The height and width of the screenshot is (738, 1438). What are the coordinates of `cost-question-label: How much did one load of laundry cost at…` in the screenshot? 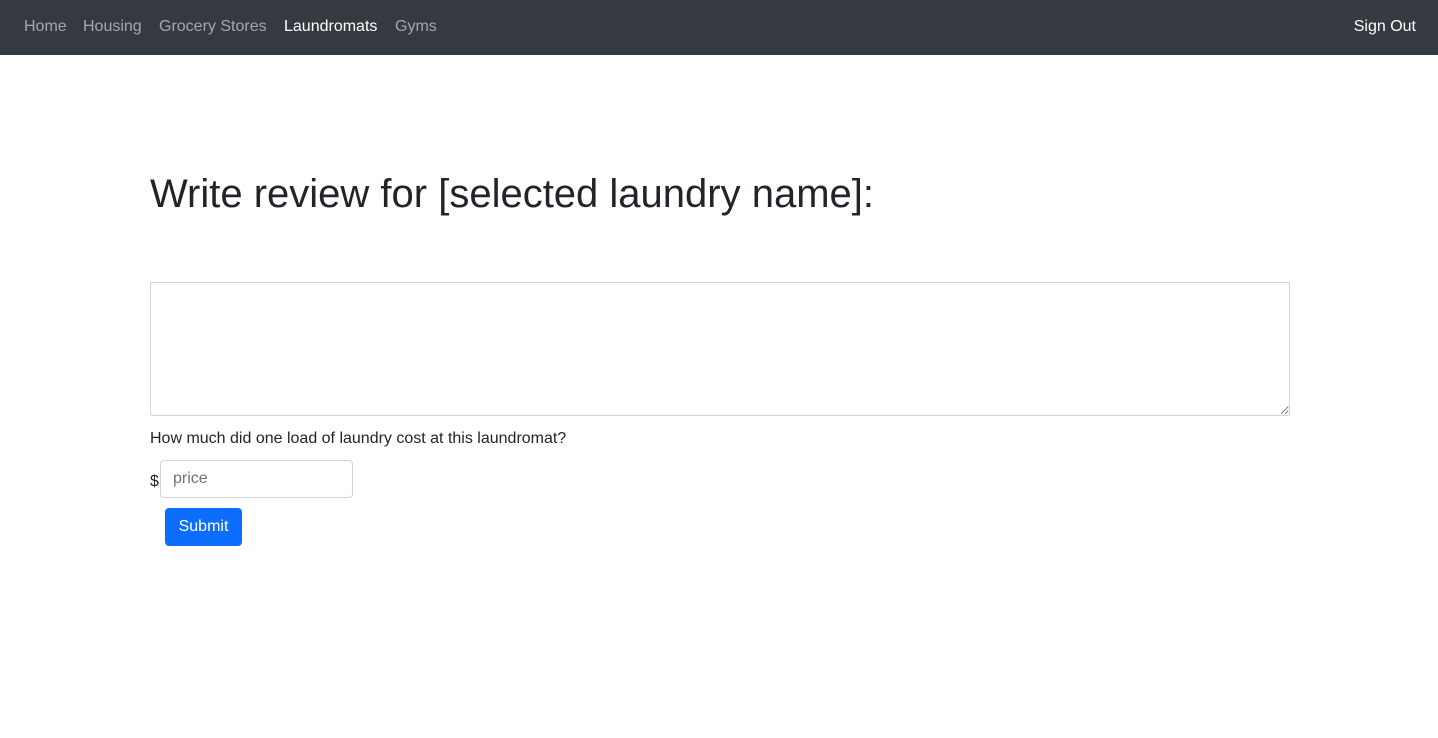 It's located at (358, 438).